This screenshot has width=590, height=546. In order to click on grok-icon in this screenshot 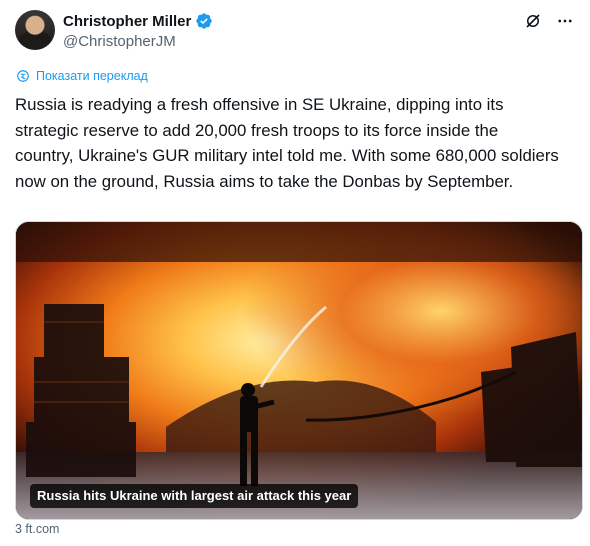, I will do `click(533, 21)`.